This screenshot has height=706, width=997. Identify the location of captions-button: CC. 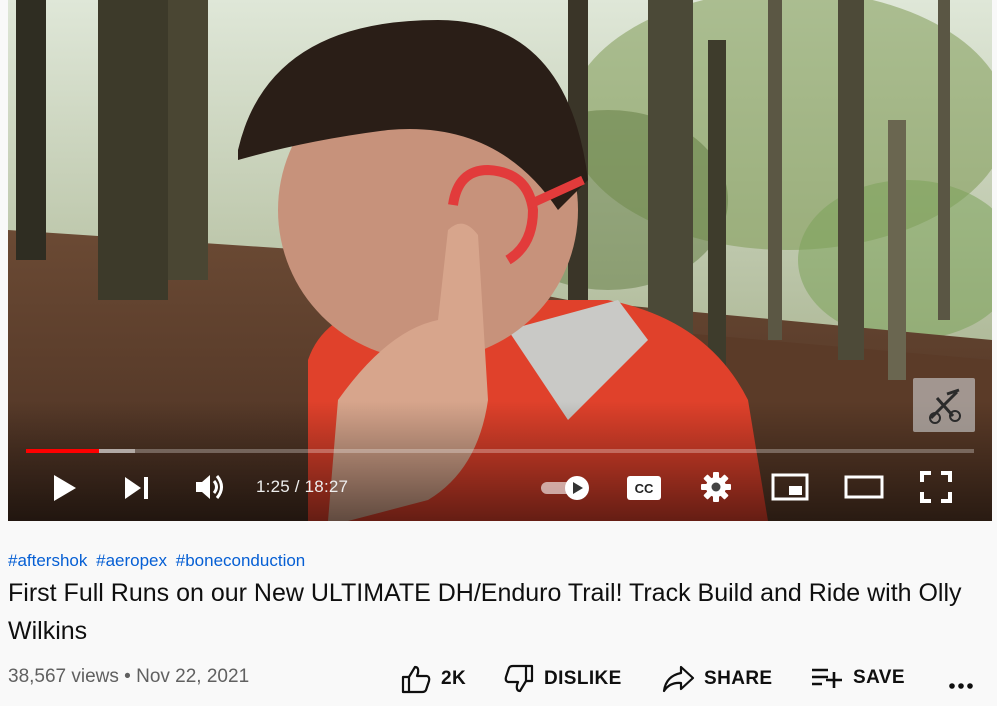
(644, 488).